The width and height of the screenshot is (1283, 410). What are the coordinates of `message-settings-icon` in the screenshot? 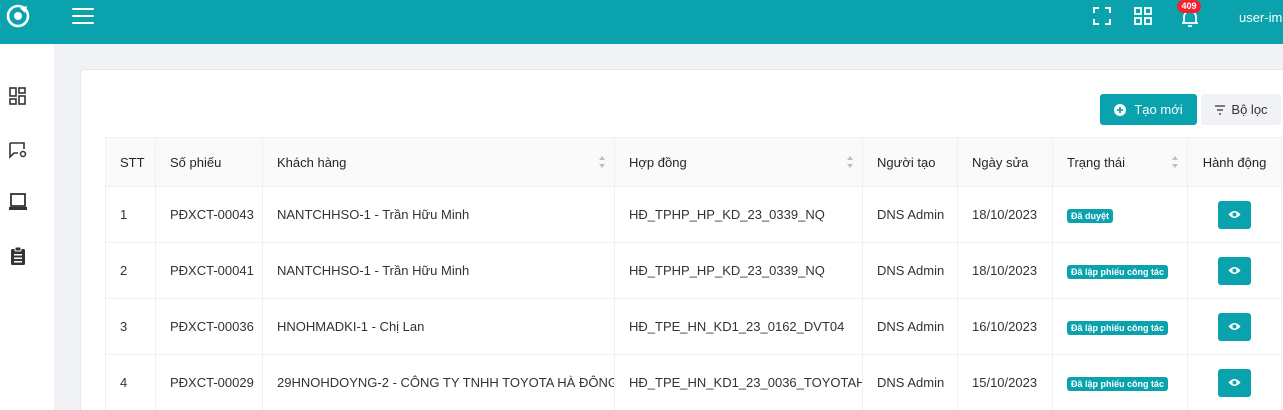 It's located at (18, 150).